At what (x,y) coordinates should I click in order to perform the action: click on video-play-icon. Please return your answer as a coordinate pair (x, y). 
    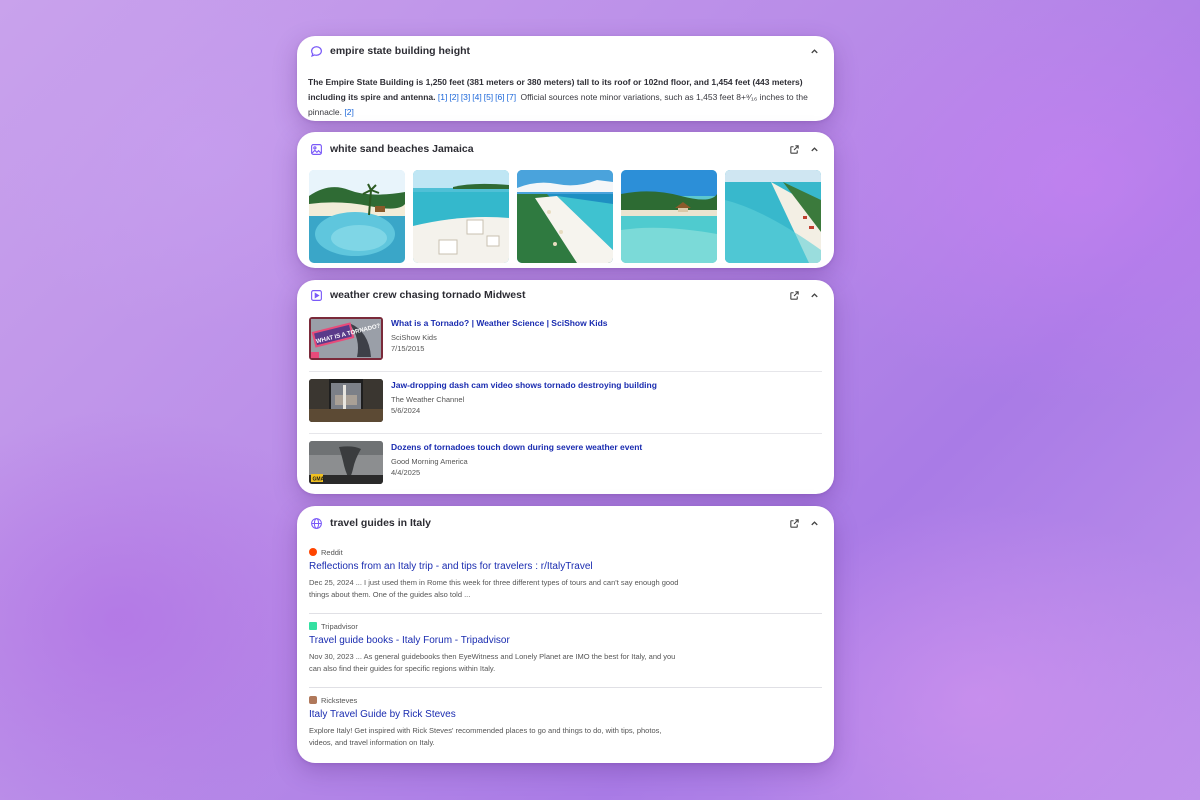
    Looking at the image, I should click on (316, 295).